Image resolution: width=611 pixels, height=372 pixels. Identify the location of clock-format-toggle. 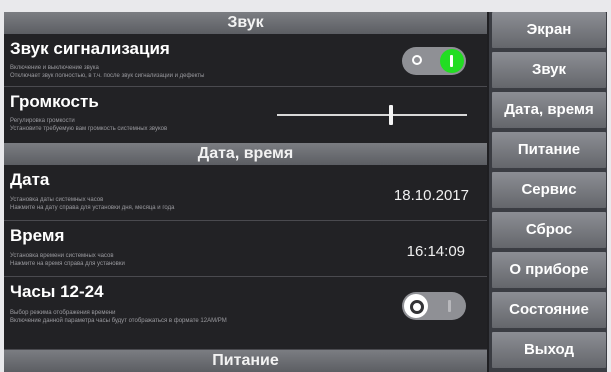
(434, 306).